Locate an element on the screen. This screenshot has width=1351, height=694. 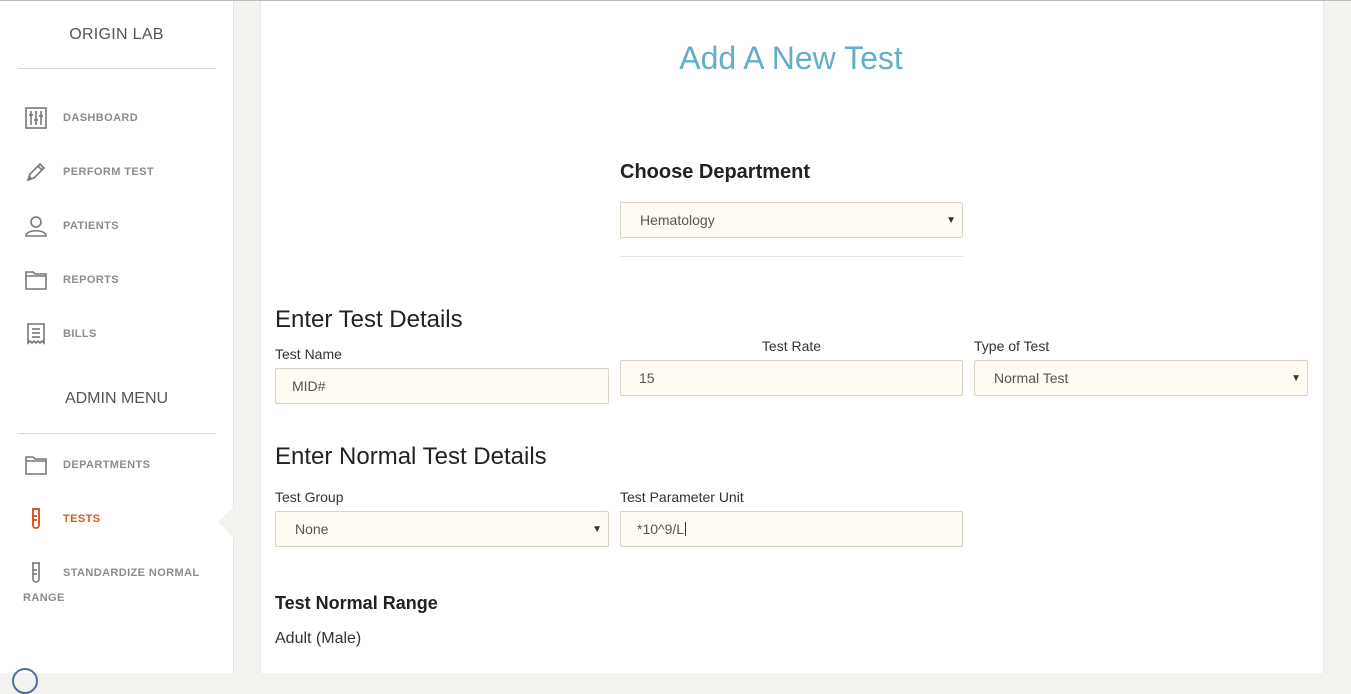
globe-icon is located at coordinates (25, 681).